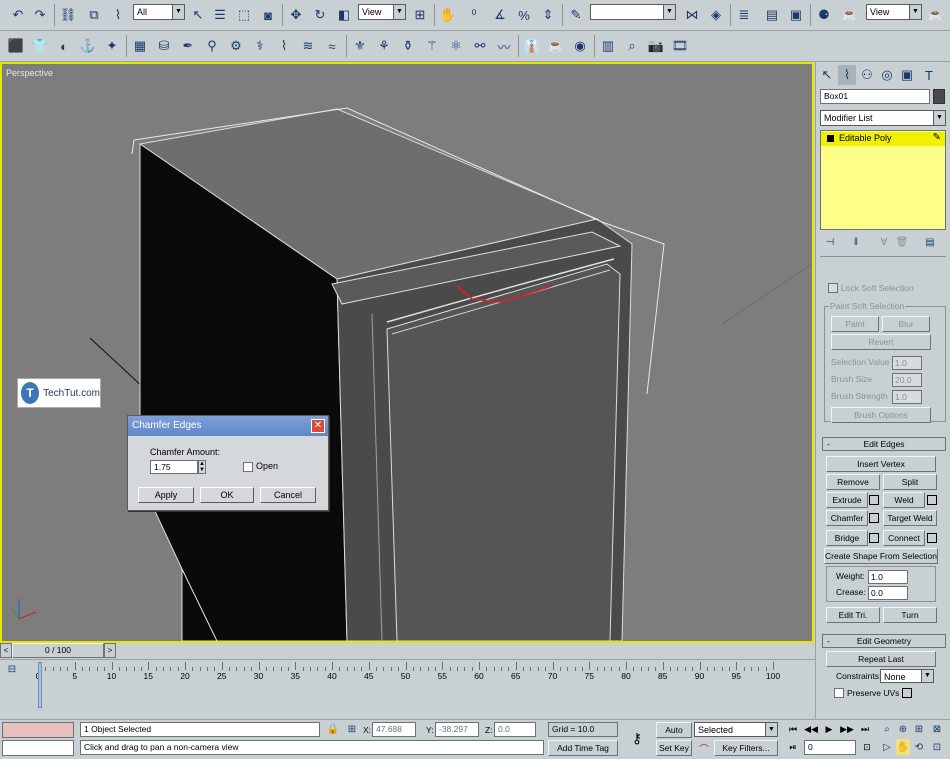 The width and height of the screenshot is (950, 759). Describe the element at coordinates (16, 46) in the screenshot. I see `graphite-tool-icon: ⬛` at that location.